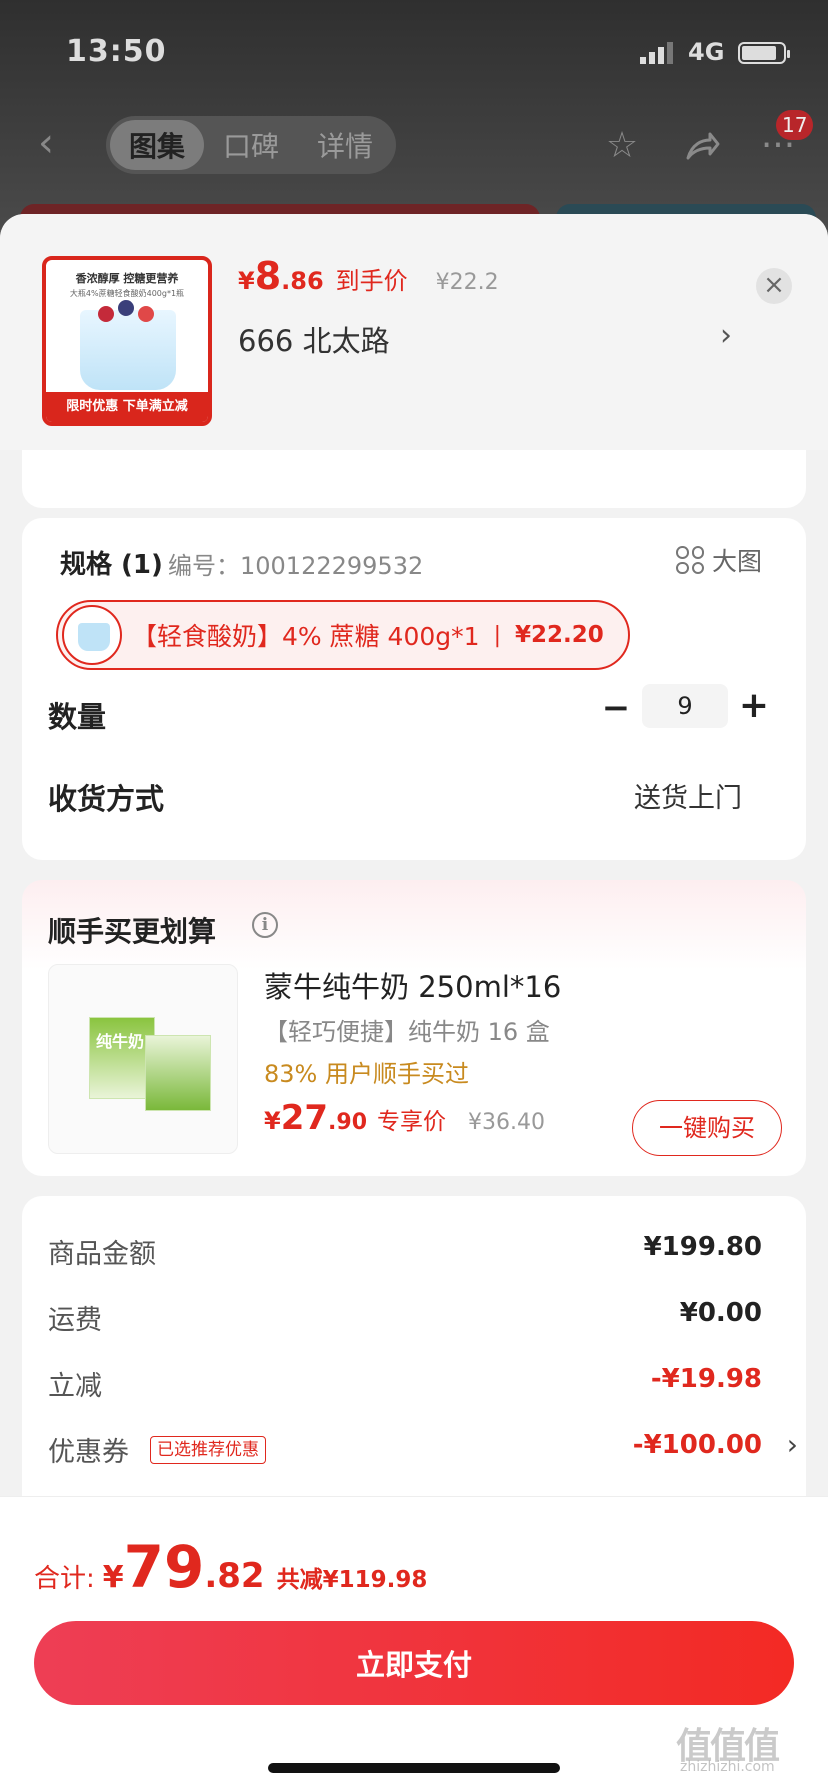  What do you see at coordinates (656, 53) in the screenshot?
I see `signal-icon` at bounding box center [656, 53].